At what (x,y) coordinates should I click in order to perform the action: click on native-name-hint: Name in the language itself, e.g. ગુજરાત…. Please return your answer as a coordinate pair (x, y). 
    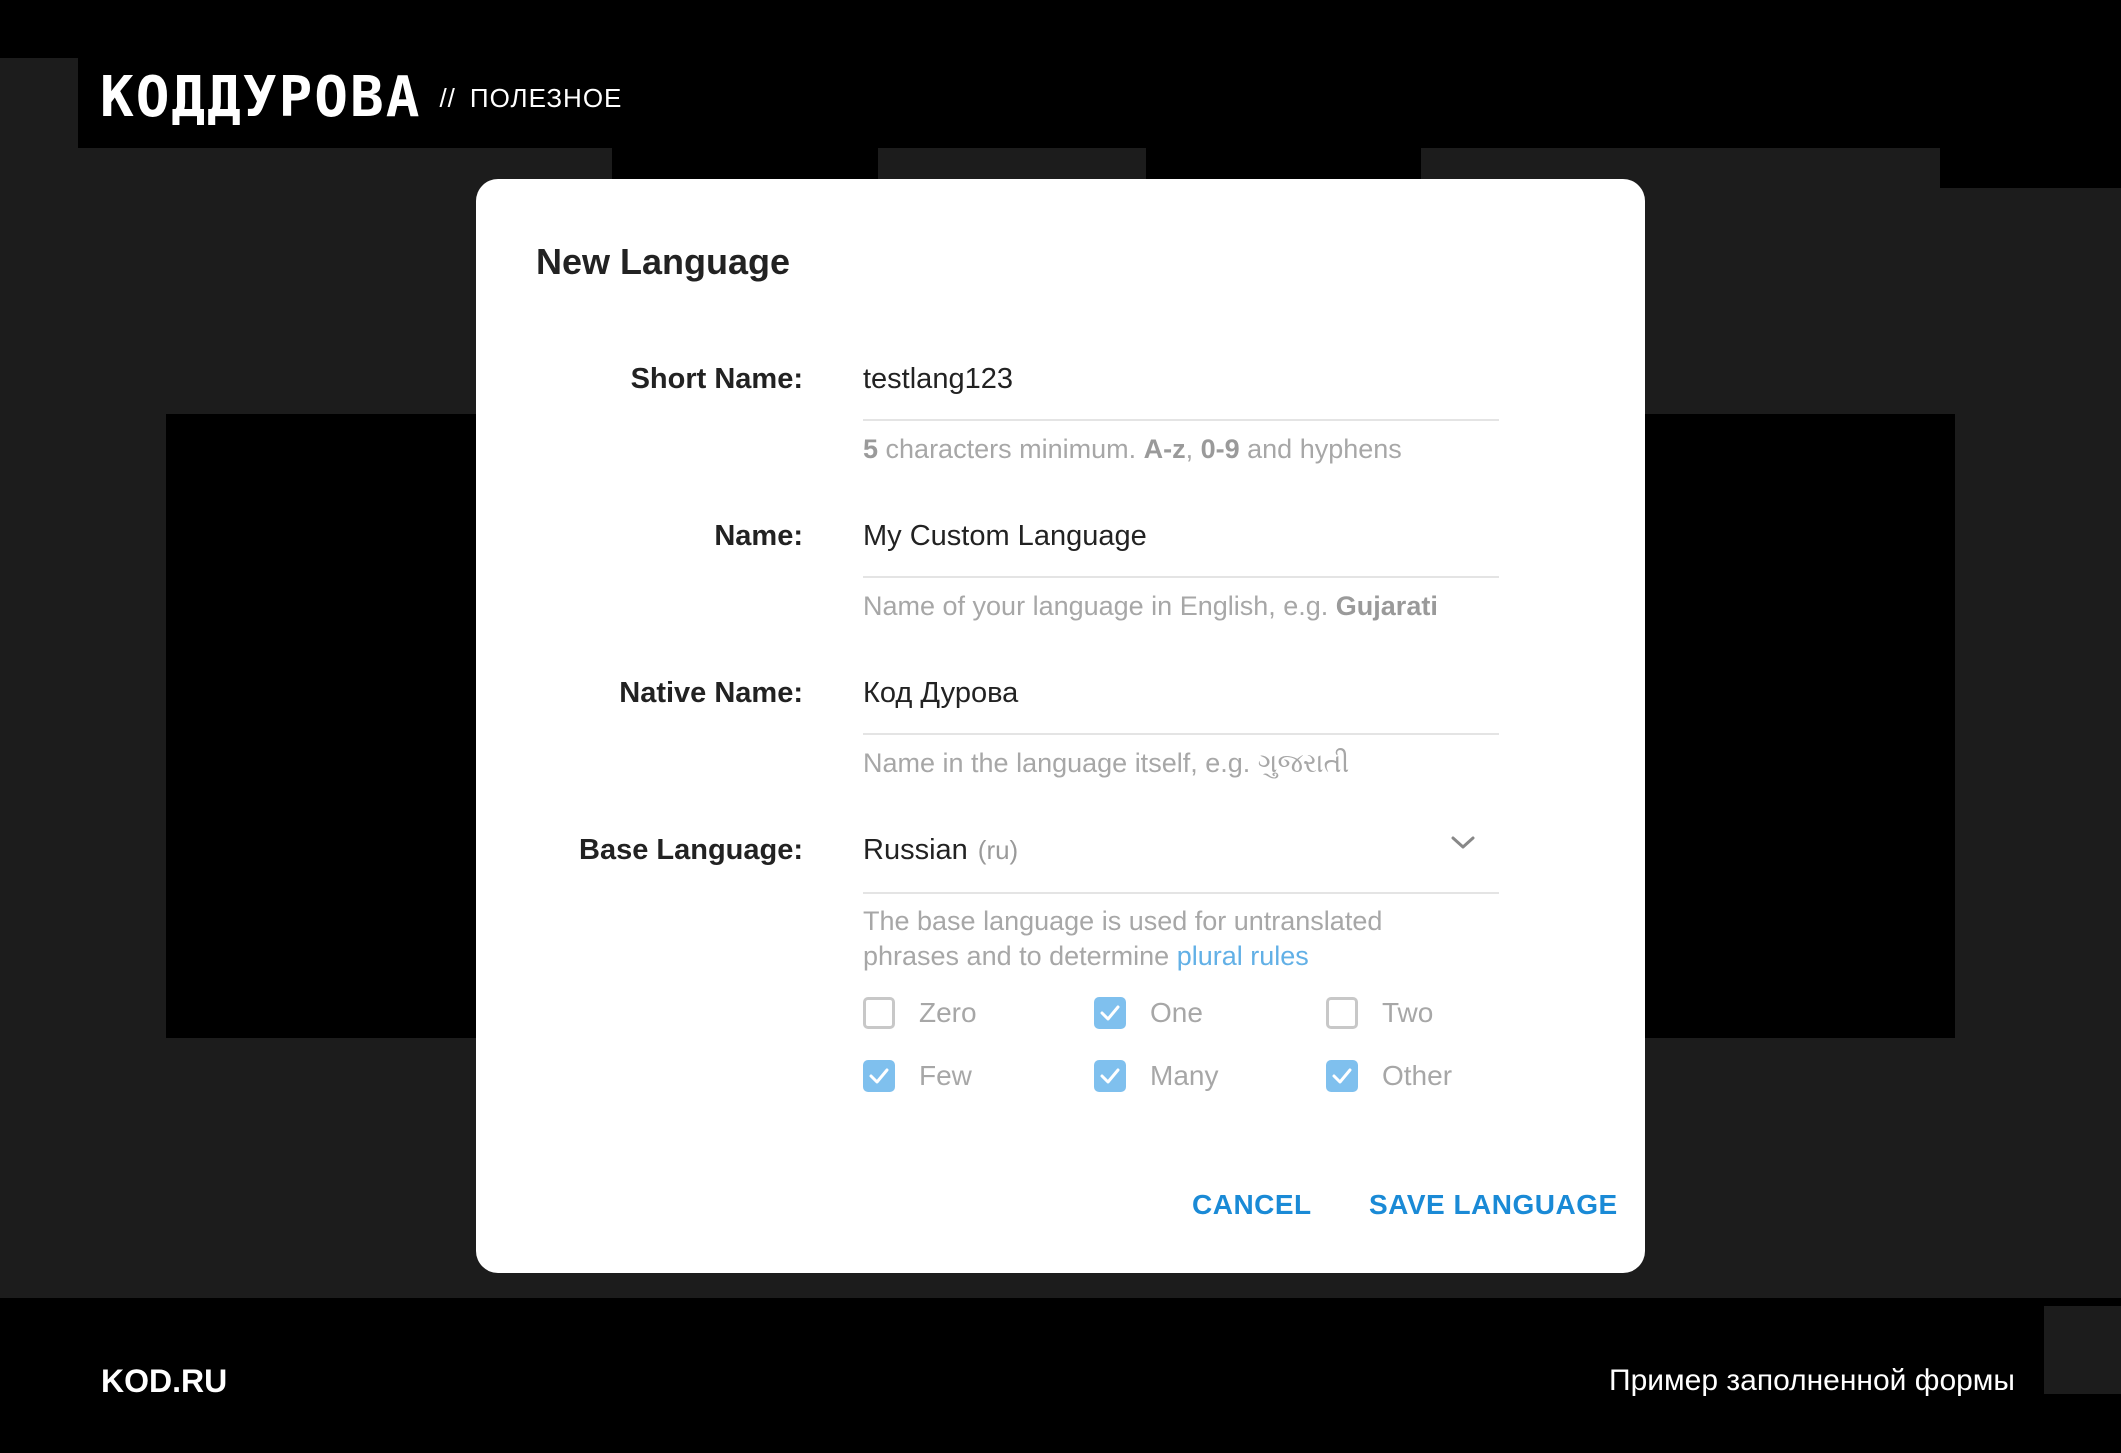
    Looking at the image, I should click on (1181, 763).